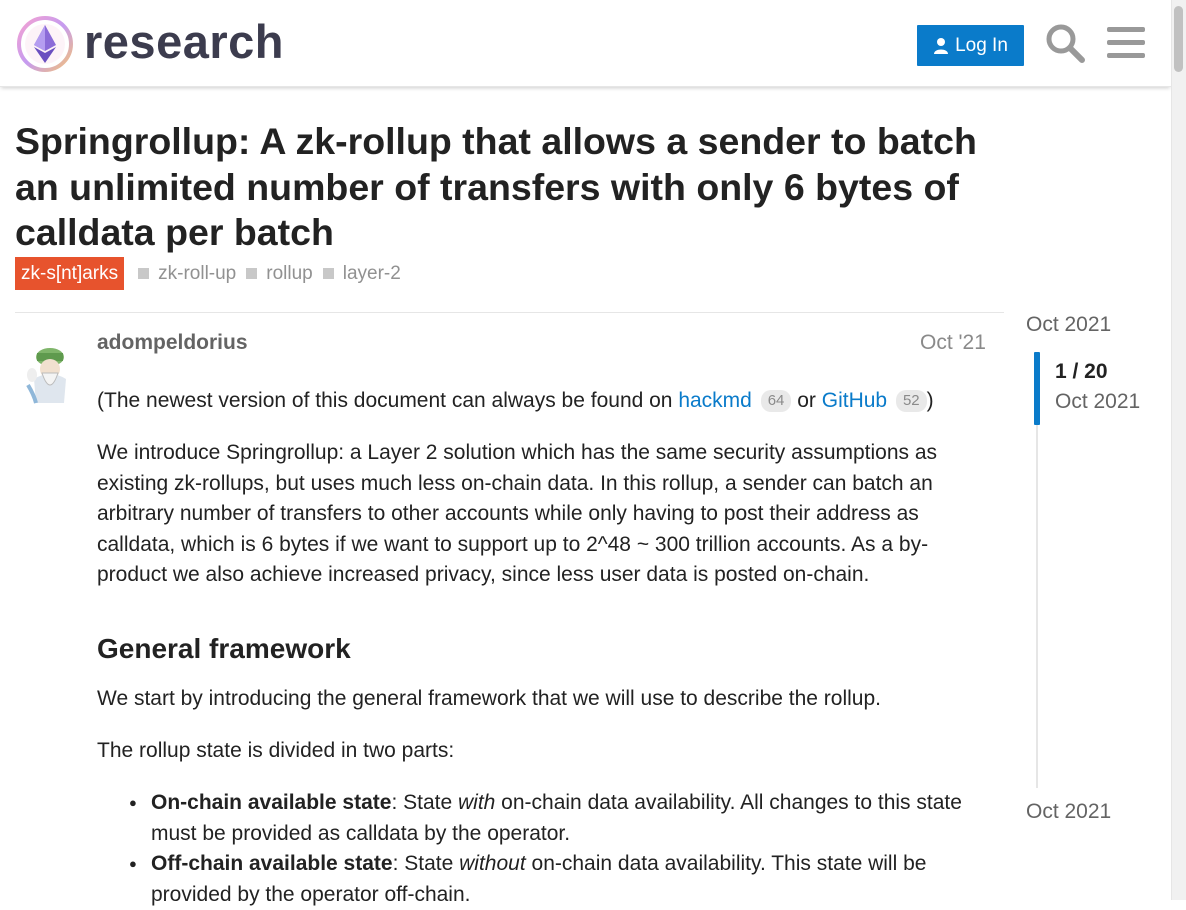 The height and width of the screenshot is (910, 1186). Describe the element at coordinates (224, 648) in the screenshot. I see `section-heading: General framework` at that location.